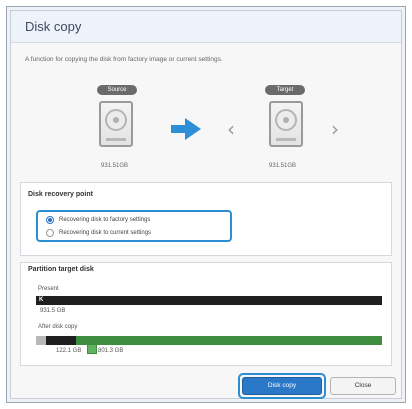  Describe the element at coordinates (105, 233) in the screenshot. I see `option-current-label: Recovering disk to current settings` at that location.